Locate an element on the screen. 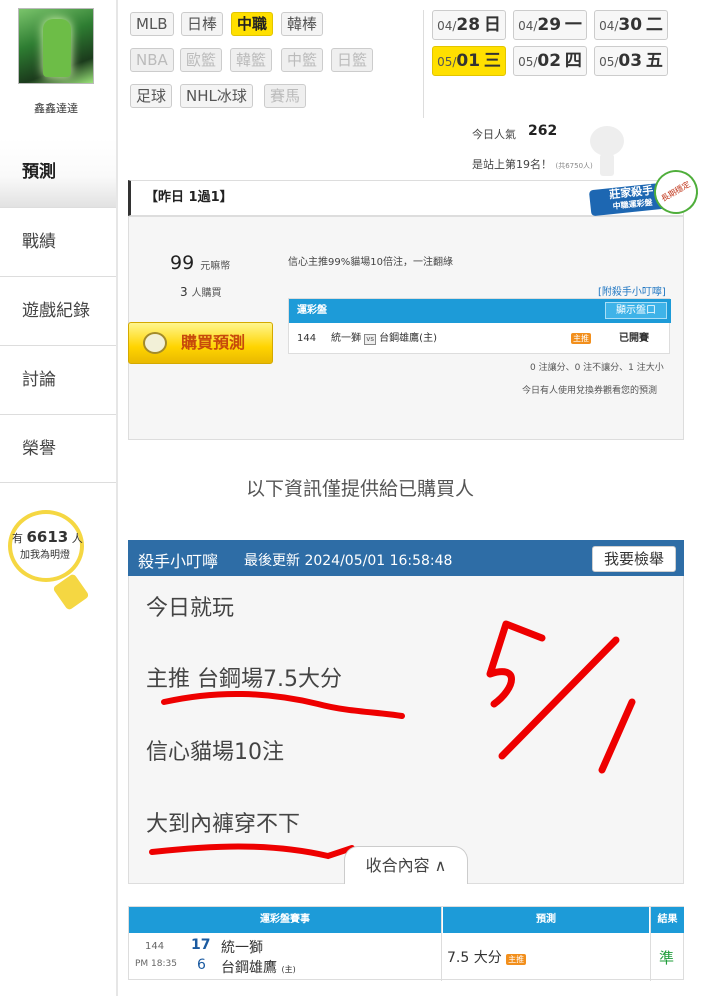 This screenshot has width=720, height=996. nav-item-predict: 預測 is located at coordinates (58, 172).